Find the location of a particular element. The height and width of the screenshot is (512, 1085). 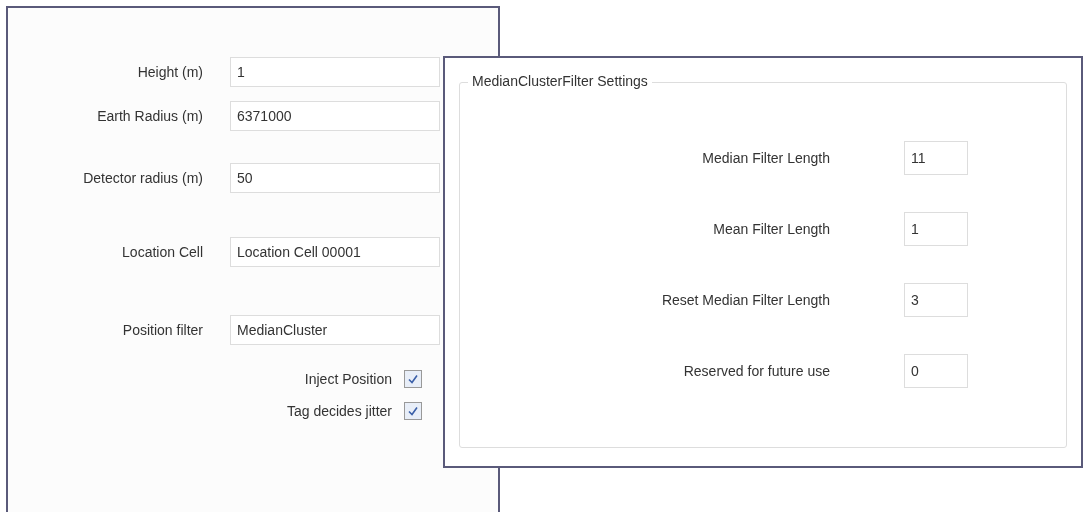

number-field: 0 is located at coordinates (936, 371).